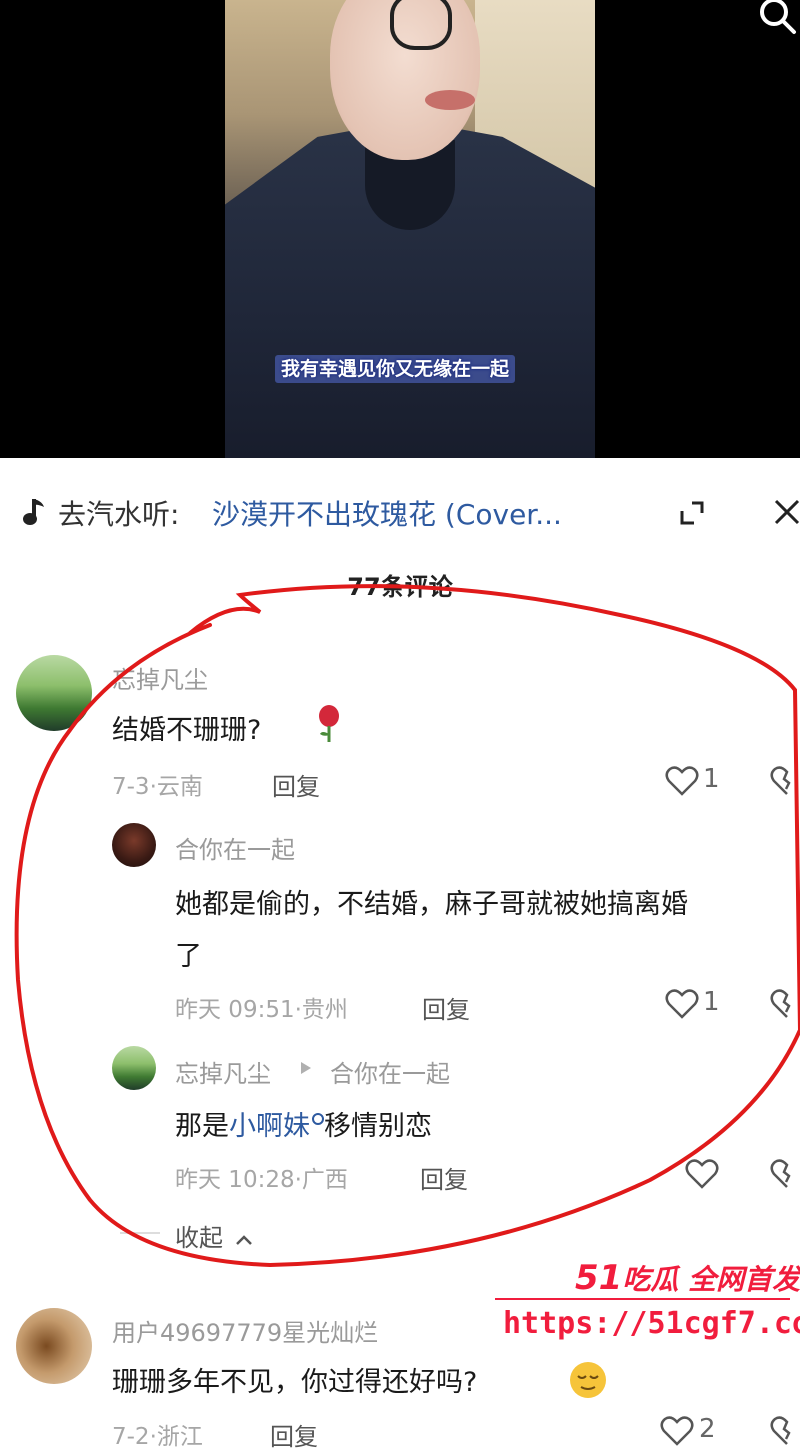  What do you see at coordinates (711, 1279) in the screenshot?
I see `watermark-text: 吃瓜 全网首发` at bounding box center [711, 1279].